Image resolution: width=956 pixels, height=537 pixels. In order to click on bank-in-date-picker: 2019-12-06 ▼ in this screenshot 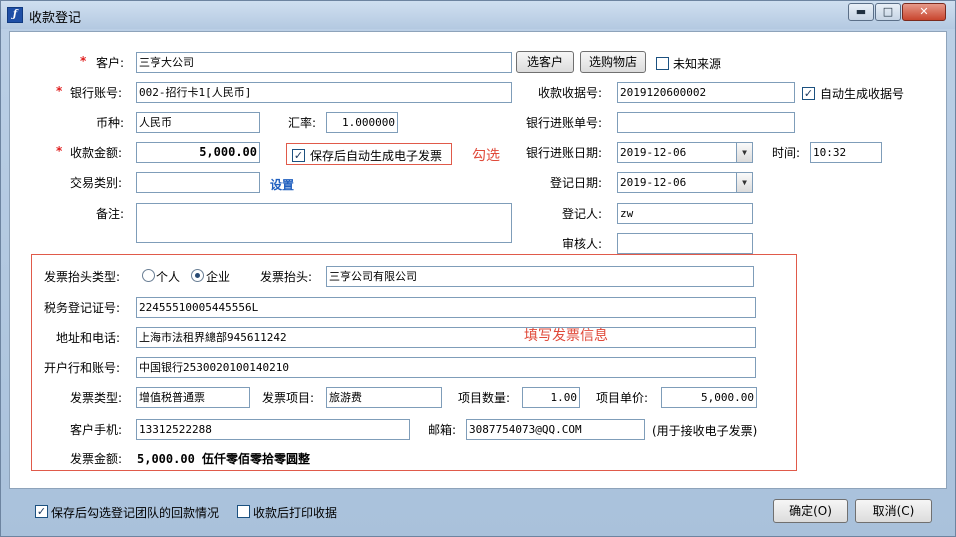, I will do `click(685, 152)`.